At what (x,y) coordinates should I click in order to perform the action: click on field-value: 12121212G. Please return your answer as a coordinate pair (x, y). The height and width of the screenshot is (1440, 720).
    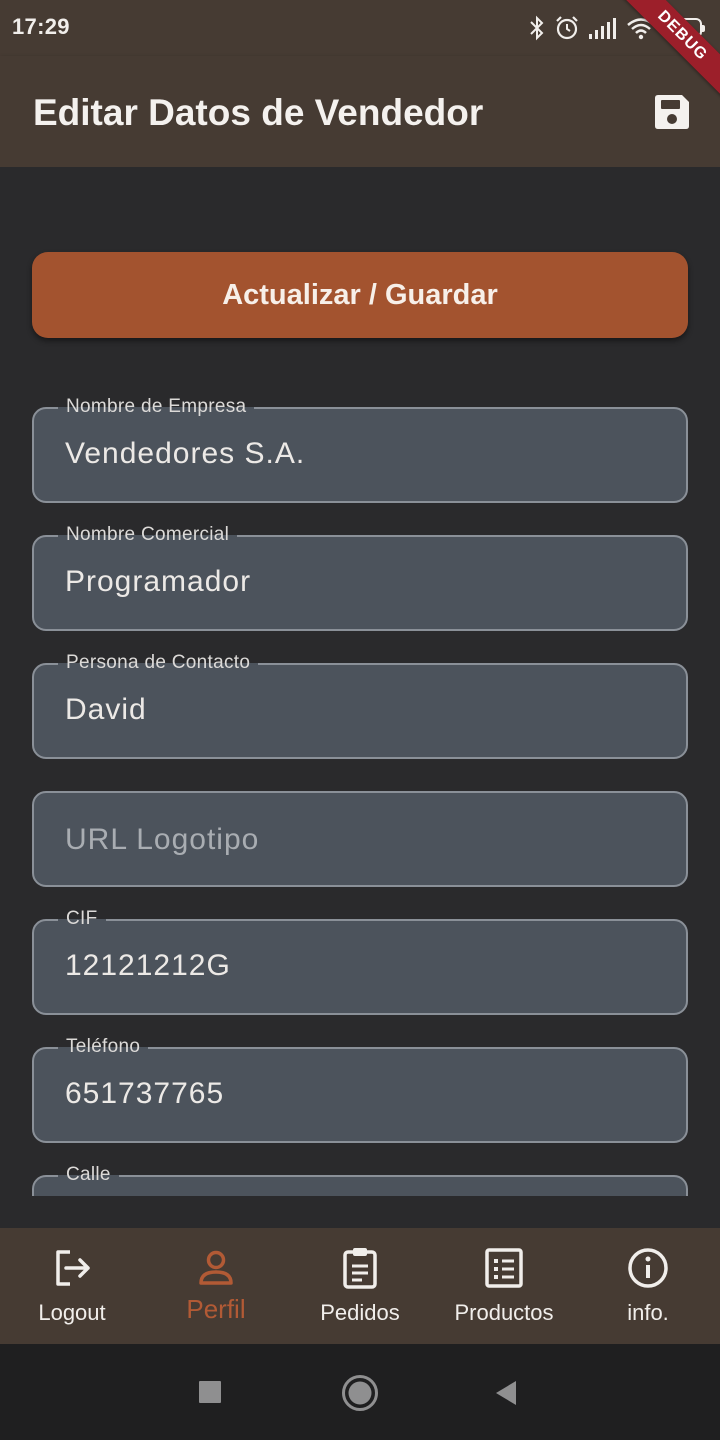
    Looking at the image, I should click on (148, 965).